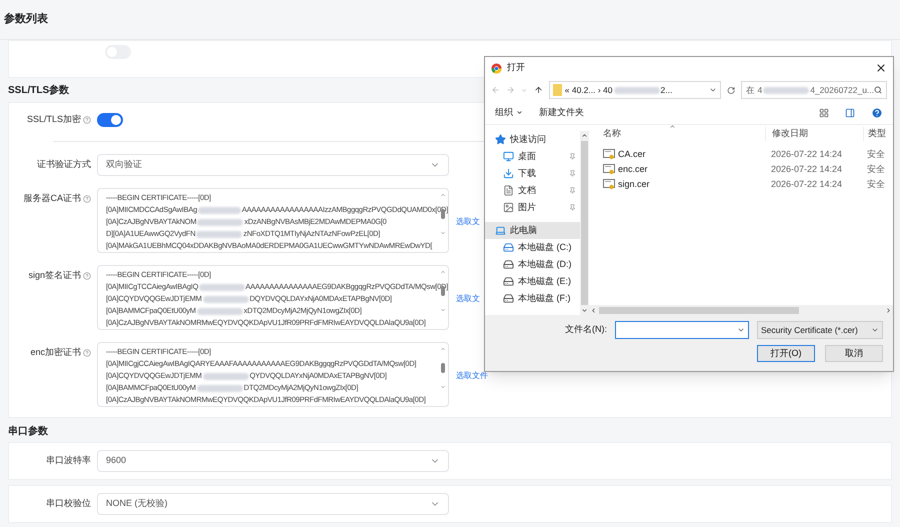 Image resolution: width=900 pixels, height=527 pixels. What do you see at coordinates (500, 230) in the screenshot?
I see `computer-icon` at bounding box center [500, 230].